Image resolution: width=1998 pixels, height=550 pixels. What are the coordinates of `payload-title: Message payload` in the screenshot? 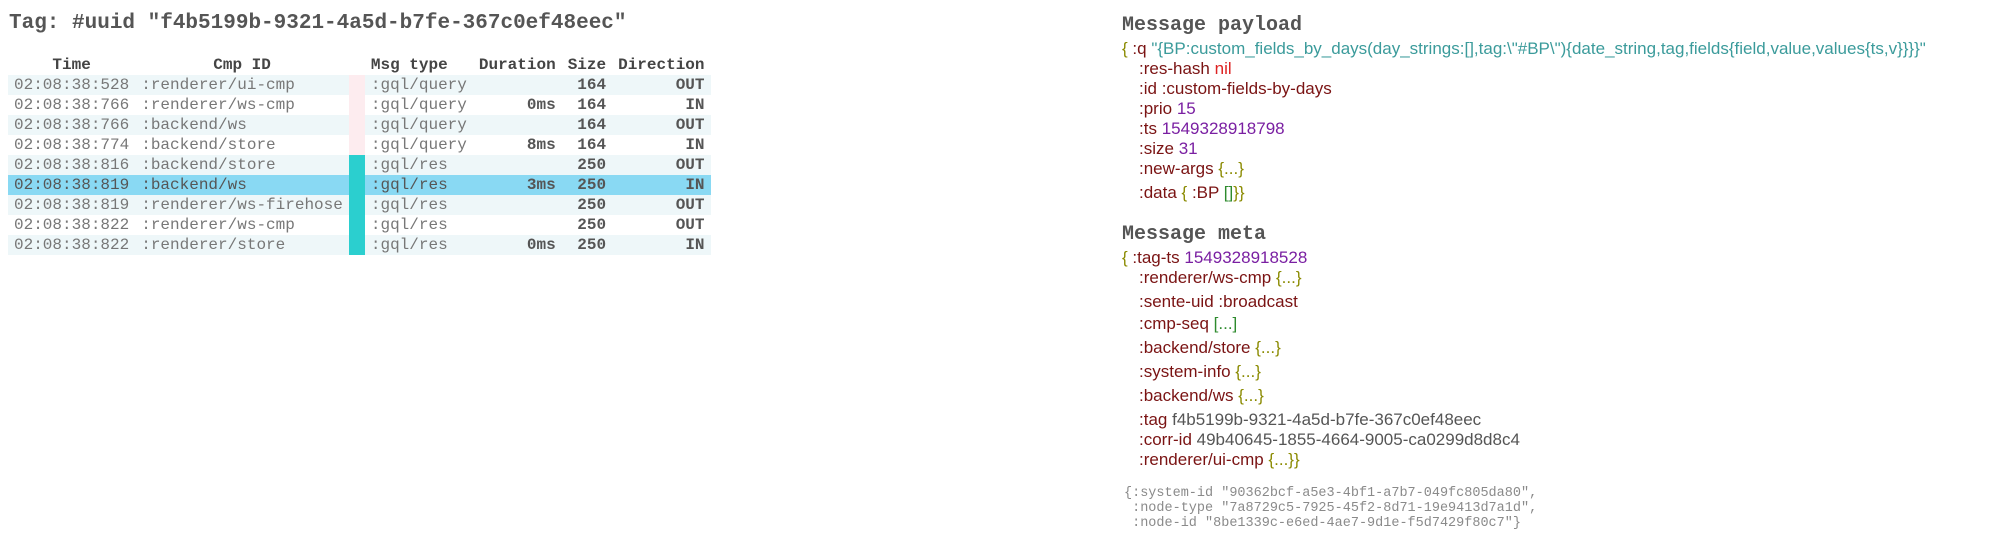 It's located at (1212, 25).